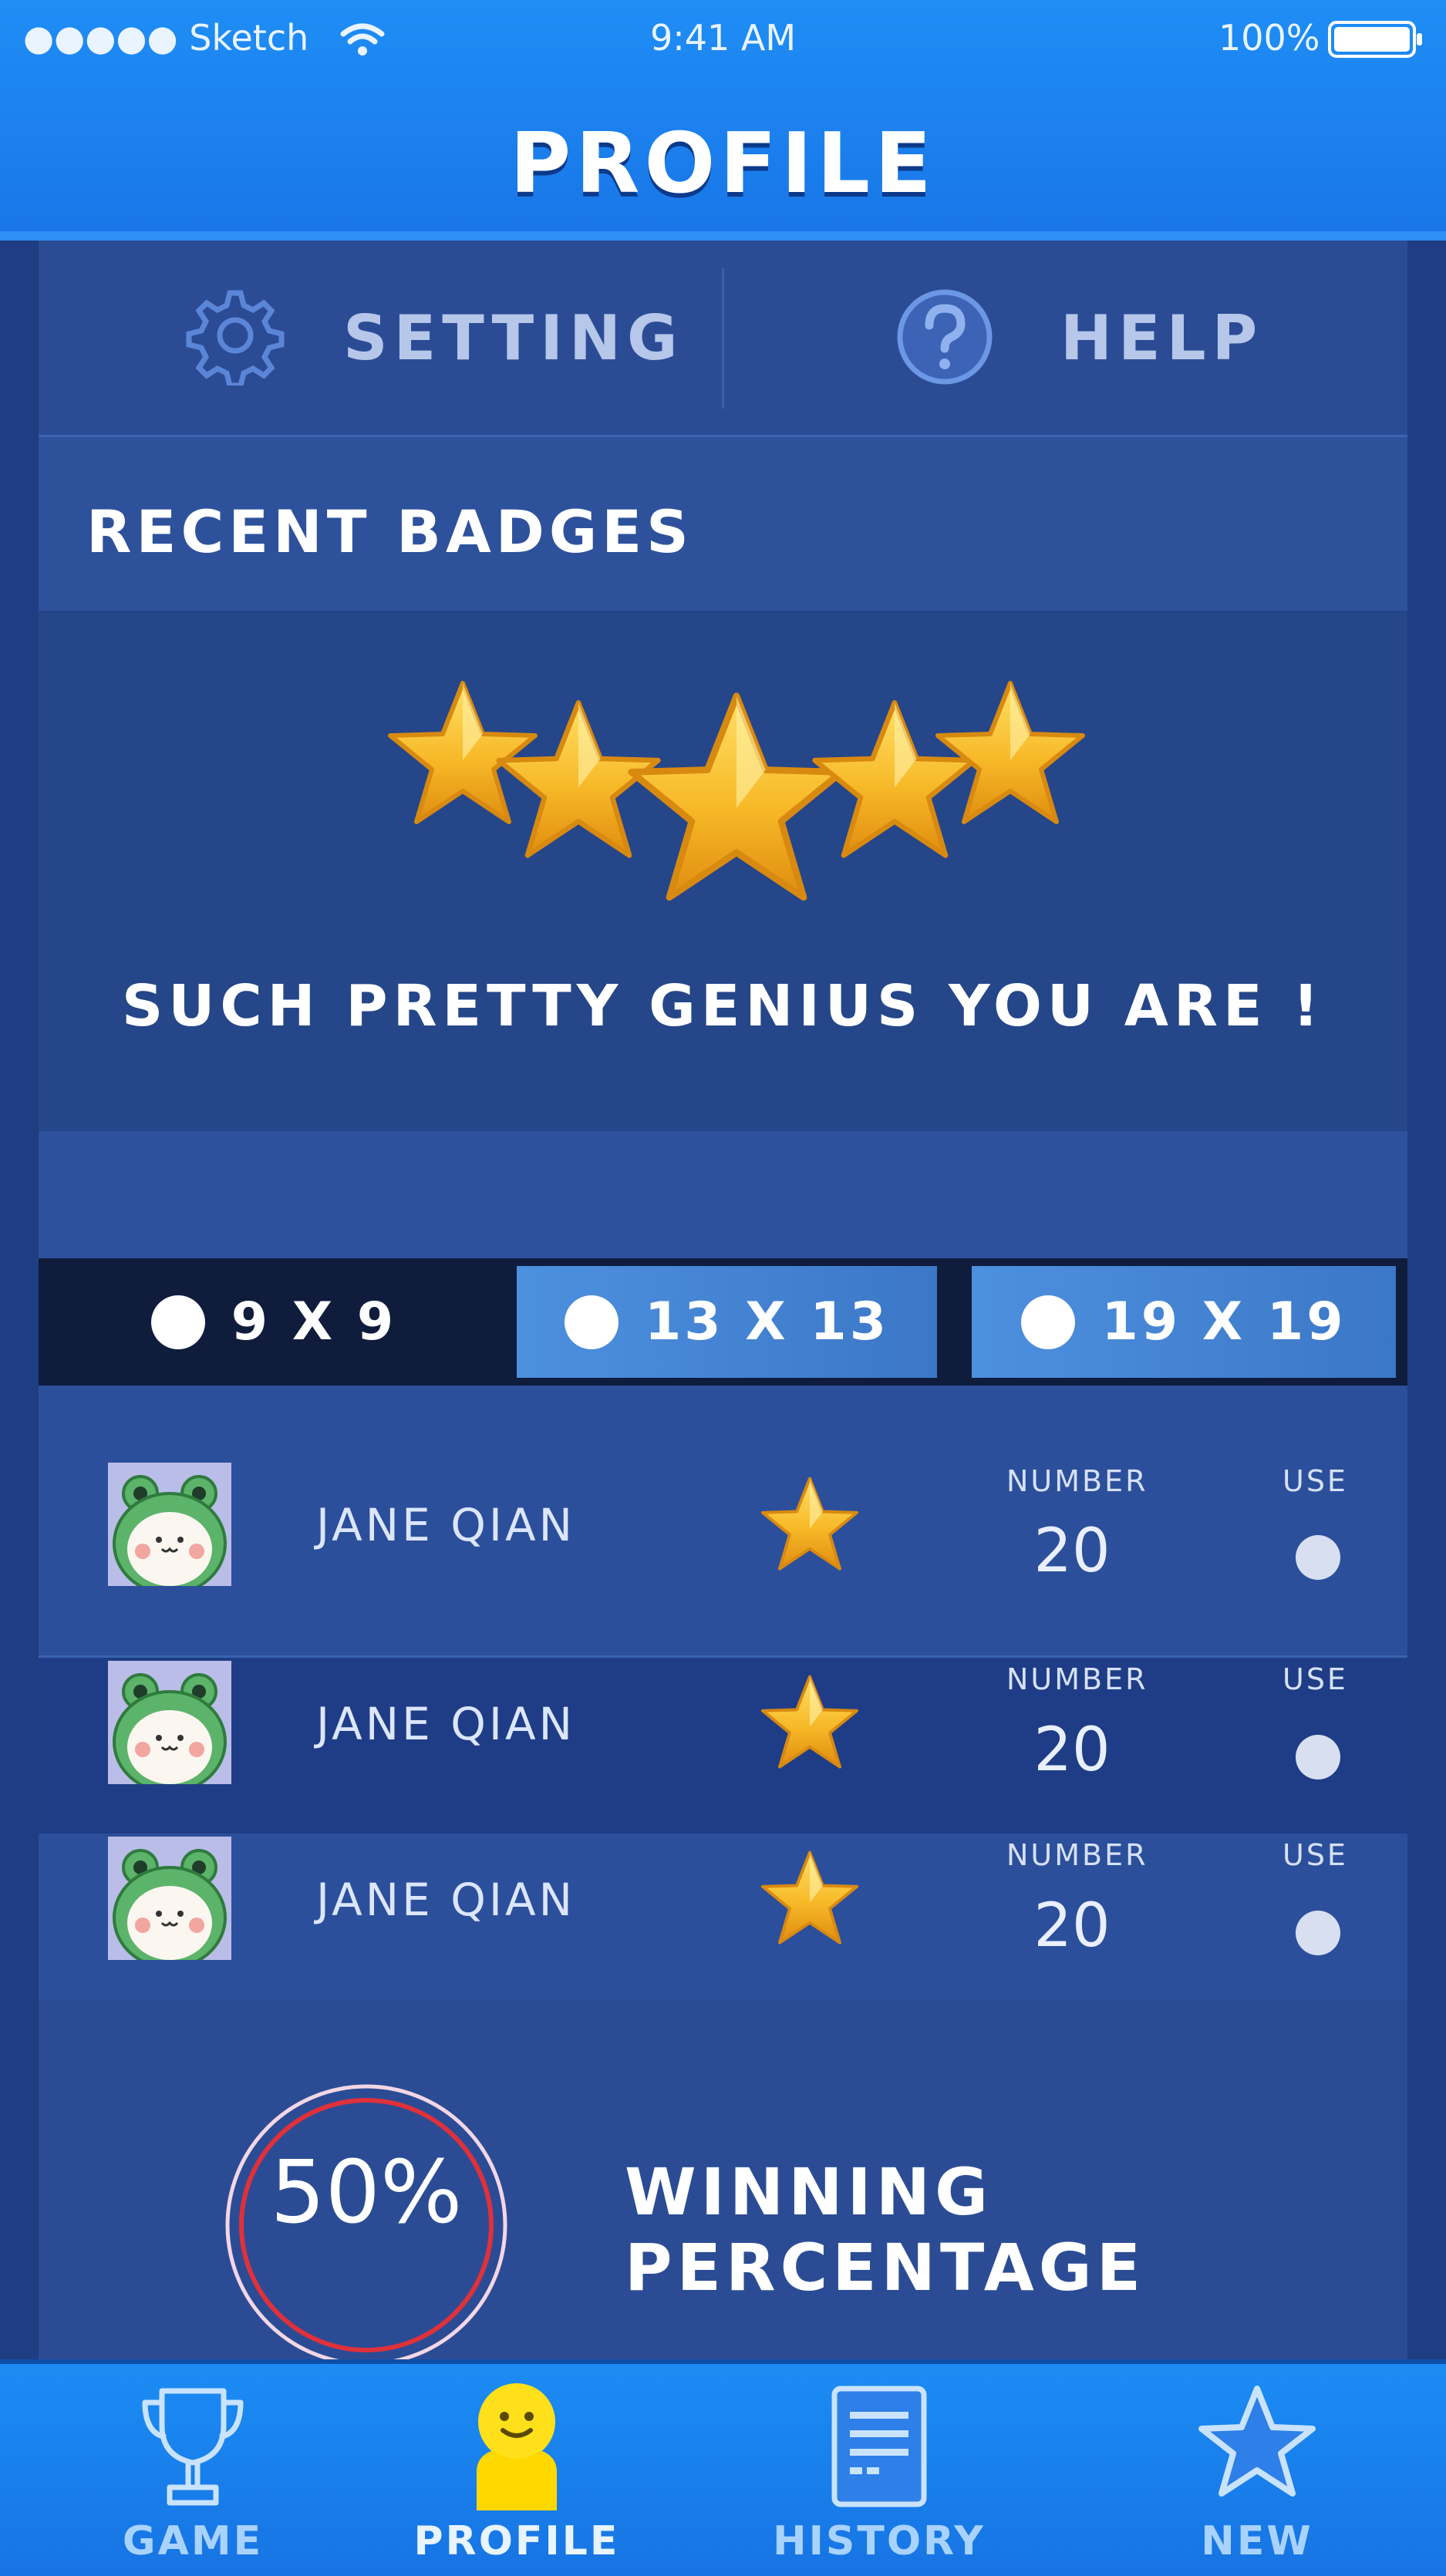  Describe the element at coordinates (177, 1322) in the screenshot. I see `tab-9x9-radio` at that location.